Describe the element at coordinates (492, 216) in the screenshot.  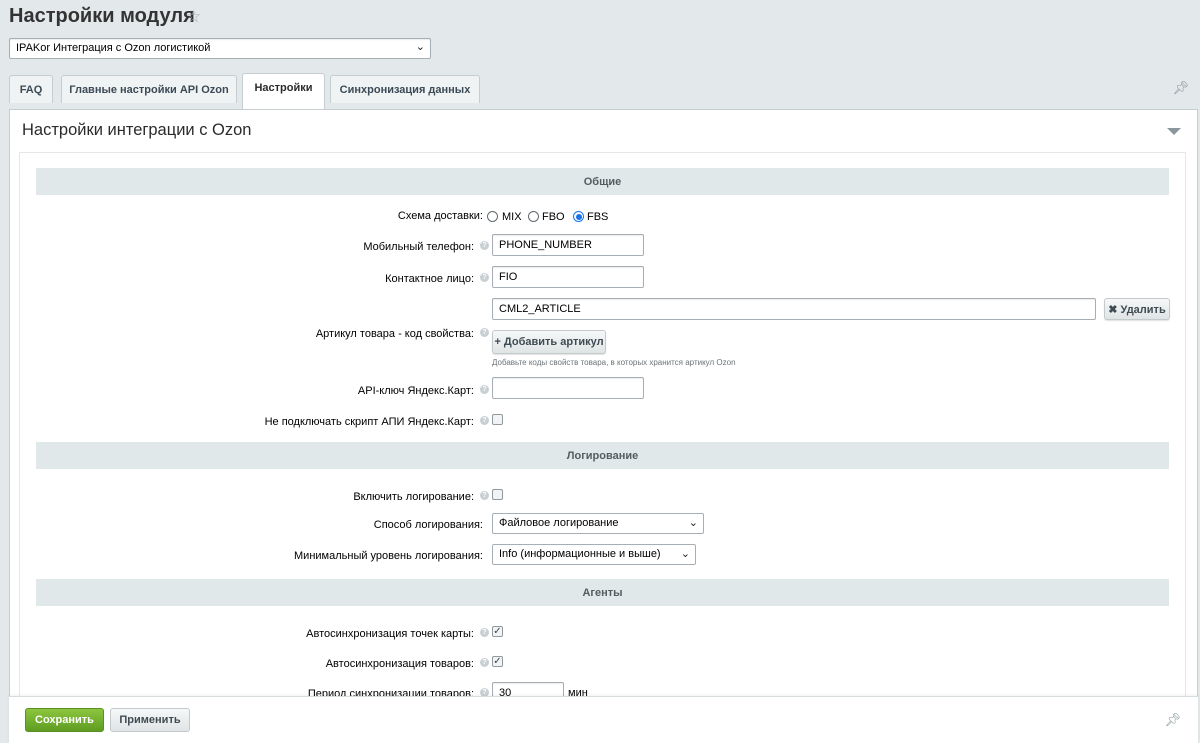
I see `radio-mix` at that location.